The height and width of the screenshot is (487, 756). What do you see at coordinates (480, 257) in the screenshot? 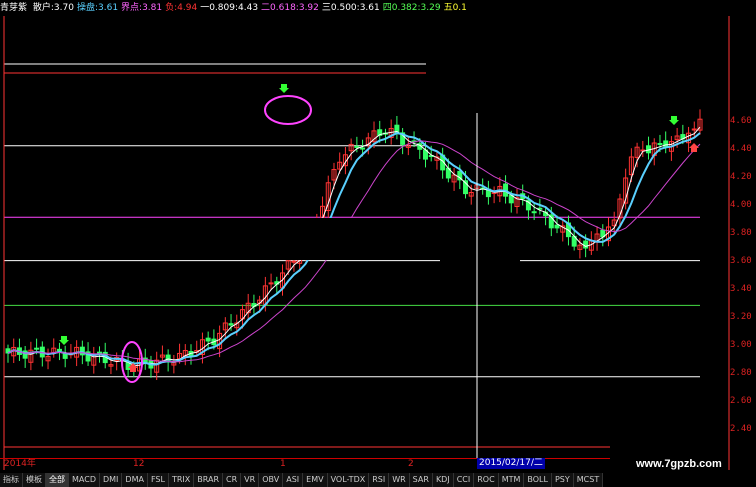
I see `overlay-panel` at bounding box center [480, 257].